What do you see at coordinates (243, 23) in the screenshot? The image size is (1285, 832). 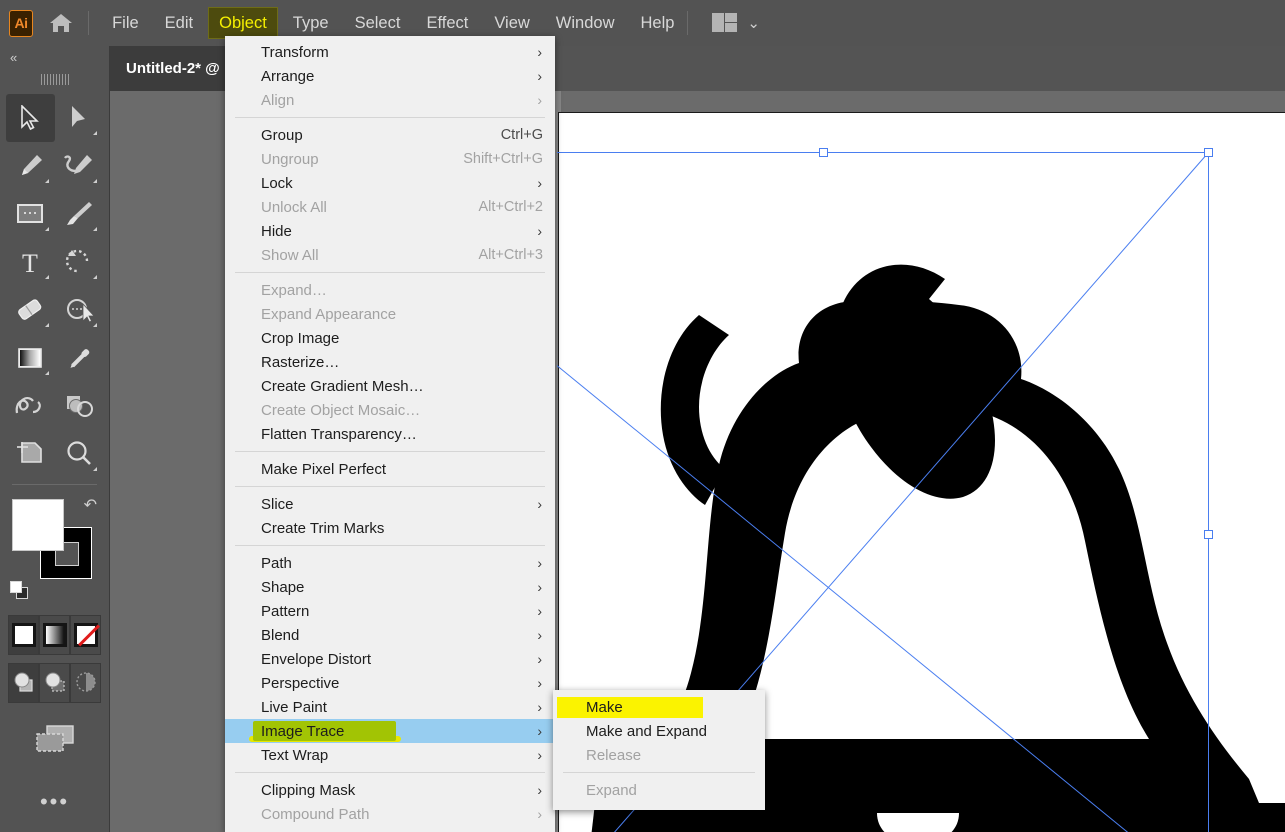 I see `menu-object: Object` at bounding box center [243, 23].